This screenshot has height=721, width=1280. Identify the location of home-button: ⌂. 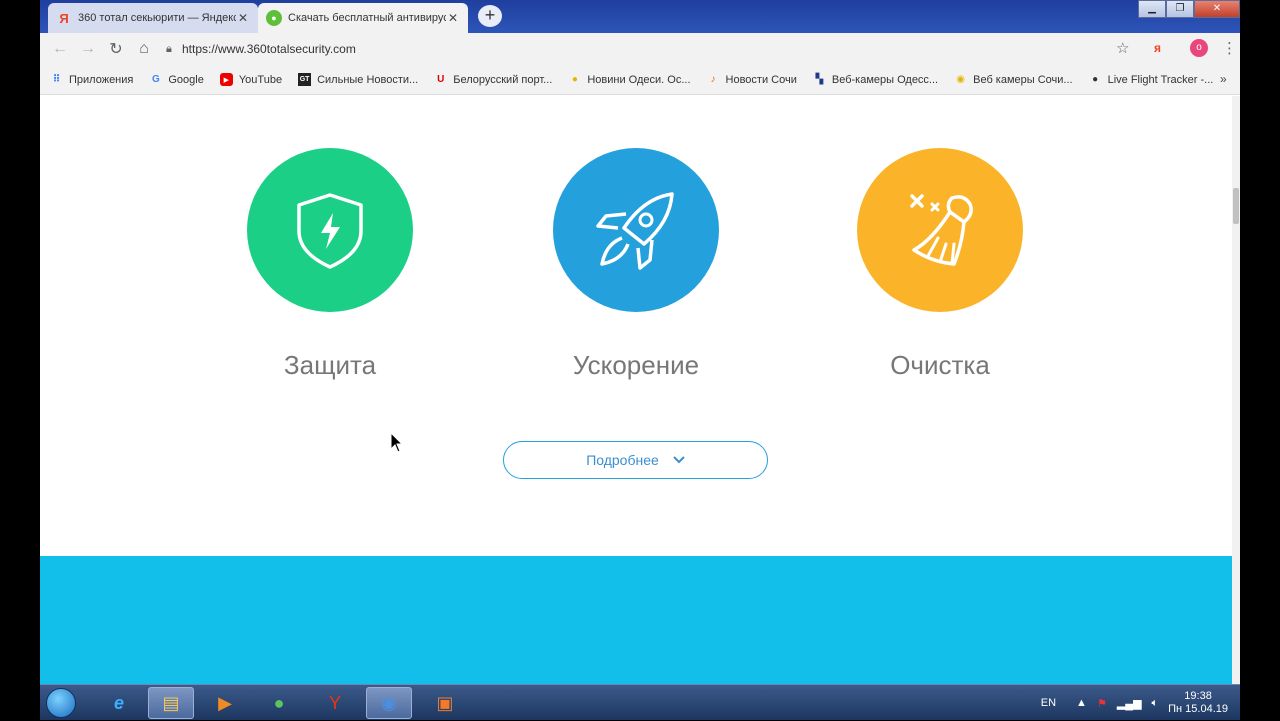
(144, 49).